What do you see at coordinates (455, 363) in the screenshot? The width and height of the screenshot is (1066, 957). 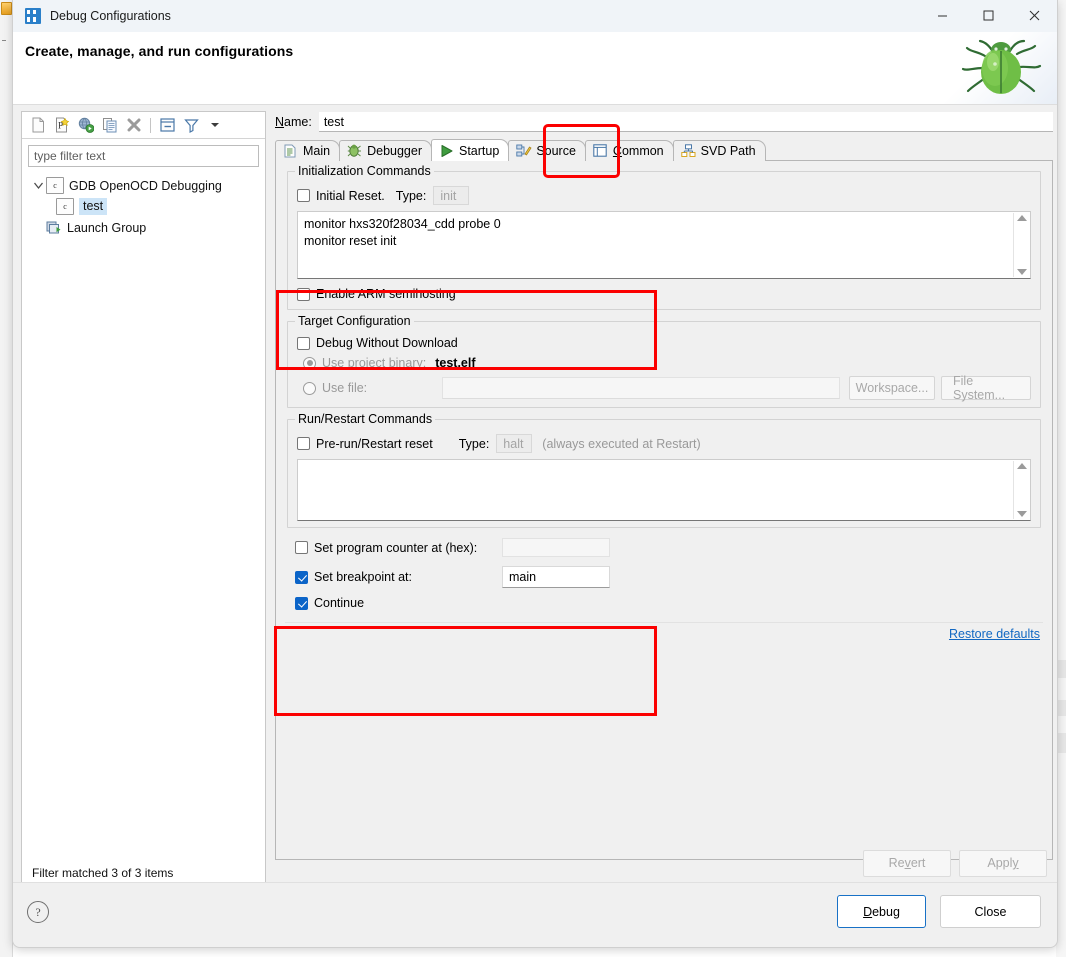 I see `project-binary-value: test.elf` at bounding box center [455, 363].